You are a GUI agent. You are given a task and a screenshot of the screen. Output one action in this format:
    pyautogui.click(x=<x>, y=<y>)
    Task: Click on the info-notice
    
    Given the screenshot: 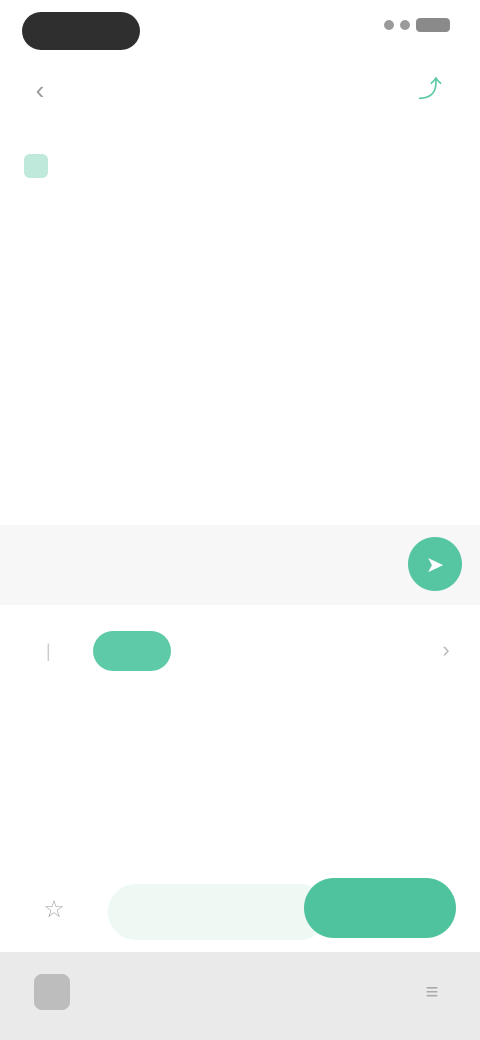 What is the action you would take?
    pyautogui.click(x=240, y=164)
    